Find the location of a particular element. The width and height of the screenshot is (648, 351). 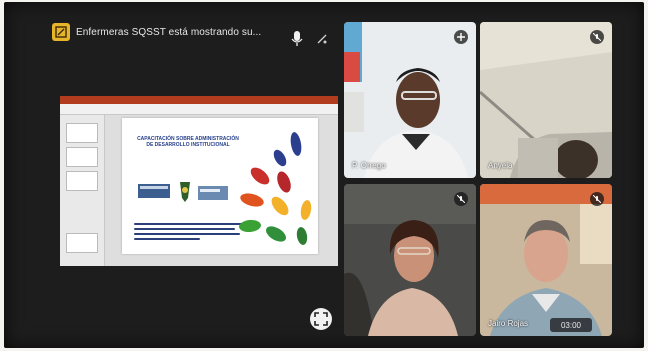

video-tile: Jairo Rojas is located at coordinates (546, 260).